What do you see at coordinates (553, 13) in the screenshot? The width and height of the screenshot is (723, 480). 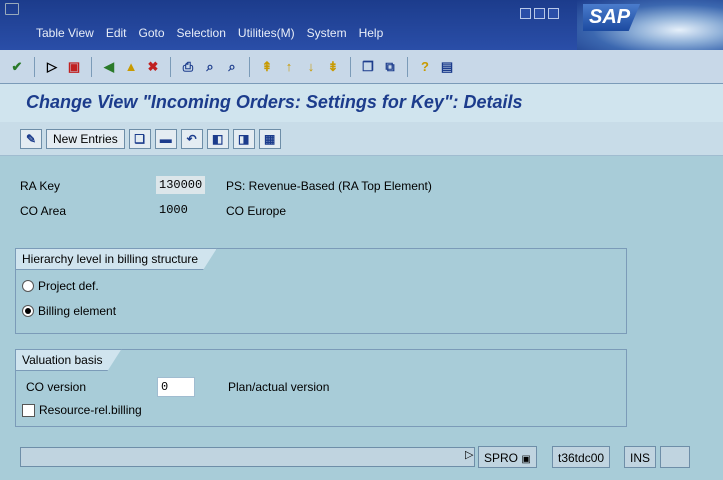 I see `close-icon` at bounding box center [553, 13].